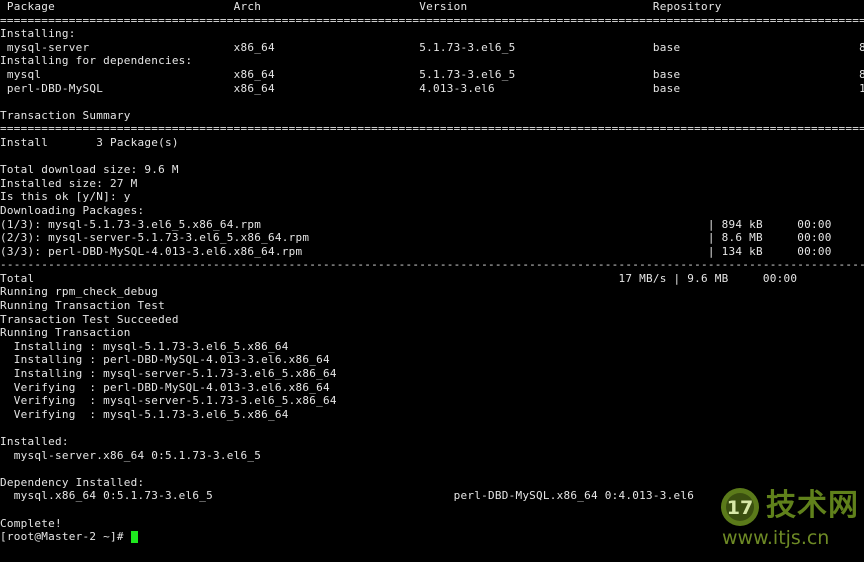  I want to click on terminal-line: mysql x86_64 5.1.73-3.el6_5 base 894 k, so click(432, 74).